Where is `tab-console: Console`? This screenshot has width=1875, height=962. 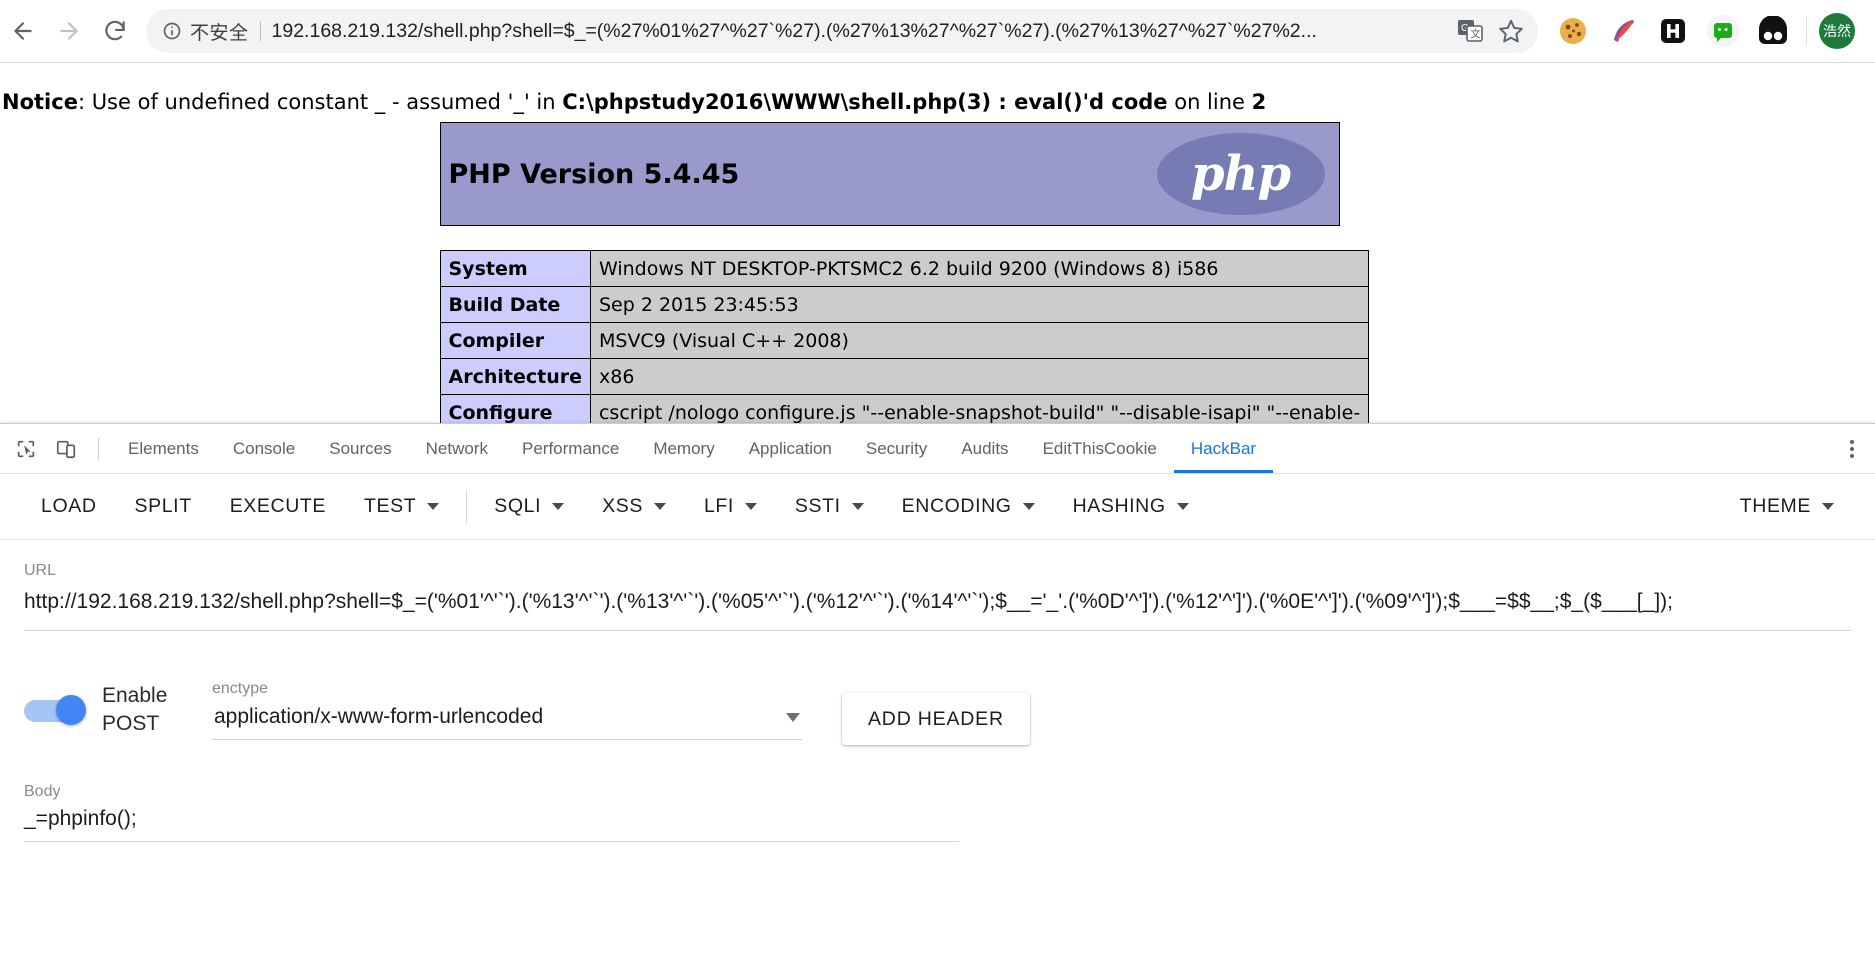 tab-console: Console is located at coordinates (264, 448).